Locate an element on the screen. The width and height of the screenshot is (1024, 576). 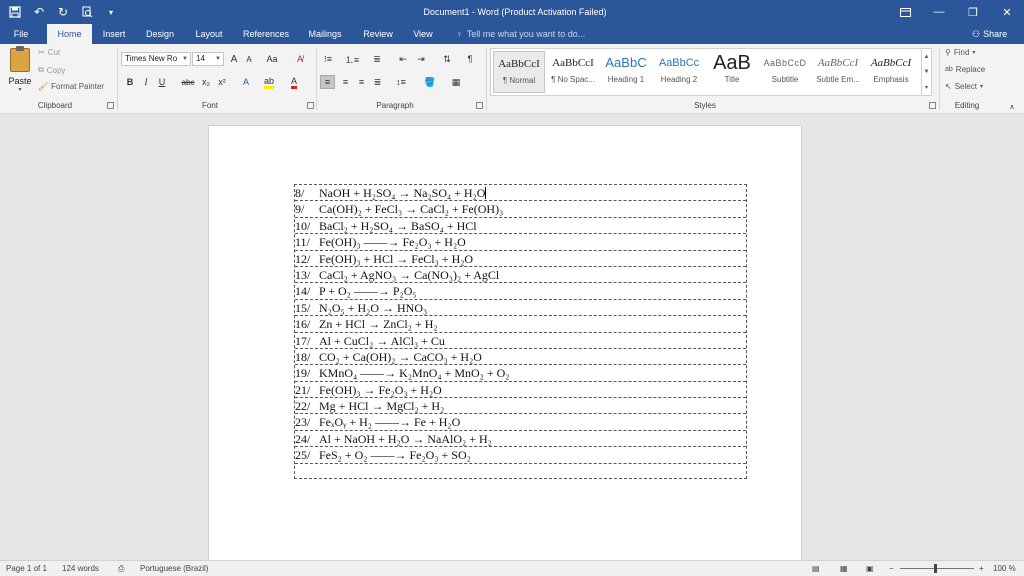
styles-dialog-launcher-icon is located at coordinates (932, 105).